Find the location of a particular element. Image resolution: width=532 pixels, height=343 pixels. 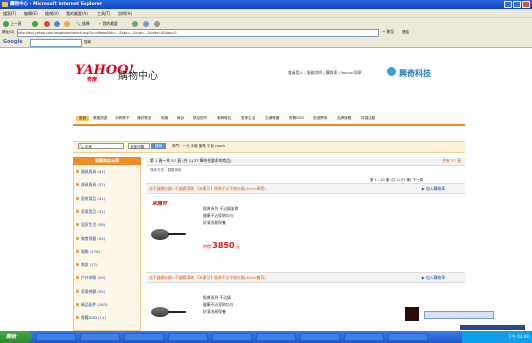

minimize-button is located at coordinates (508, 4).